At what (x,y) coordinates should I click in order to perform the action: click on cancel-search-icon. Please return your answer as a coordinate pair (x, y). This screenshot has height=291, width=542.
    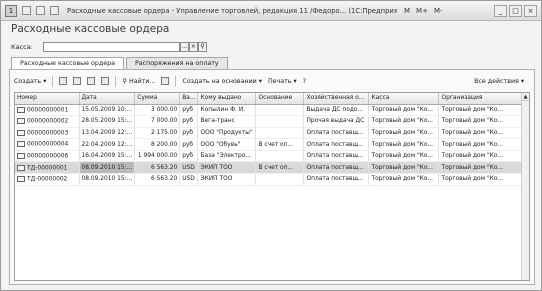
    Looking at the image, I should click on (165, 81).